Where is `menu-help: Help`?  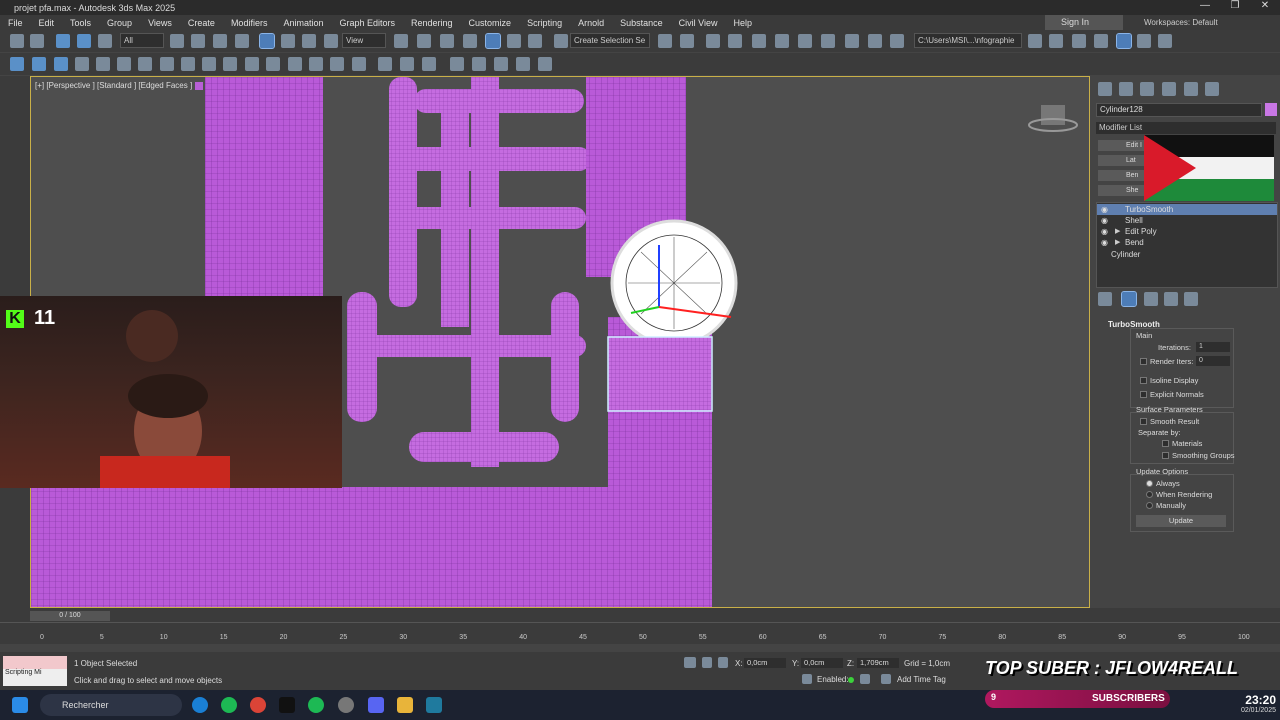 menu-help: Help is located at coordinates (742, 23).